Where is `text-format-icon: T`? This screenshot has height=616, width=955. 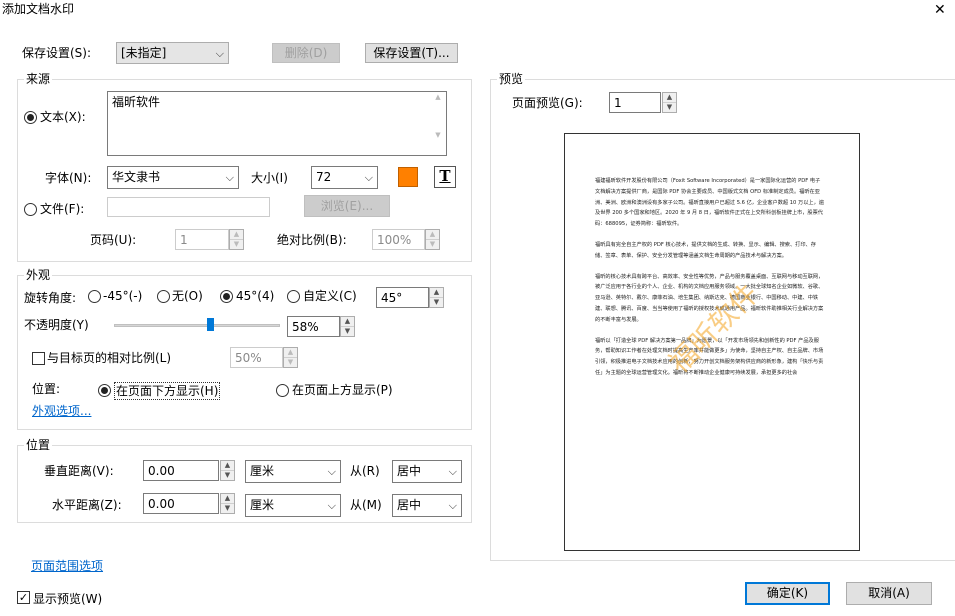
text-format-icon: T is located at coordinates (445, 177).